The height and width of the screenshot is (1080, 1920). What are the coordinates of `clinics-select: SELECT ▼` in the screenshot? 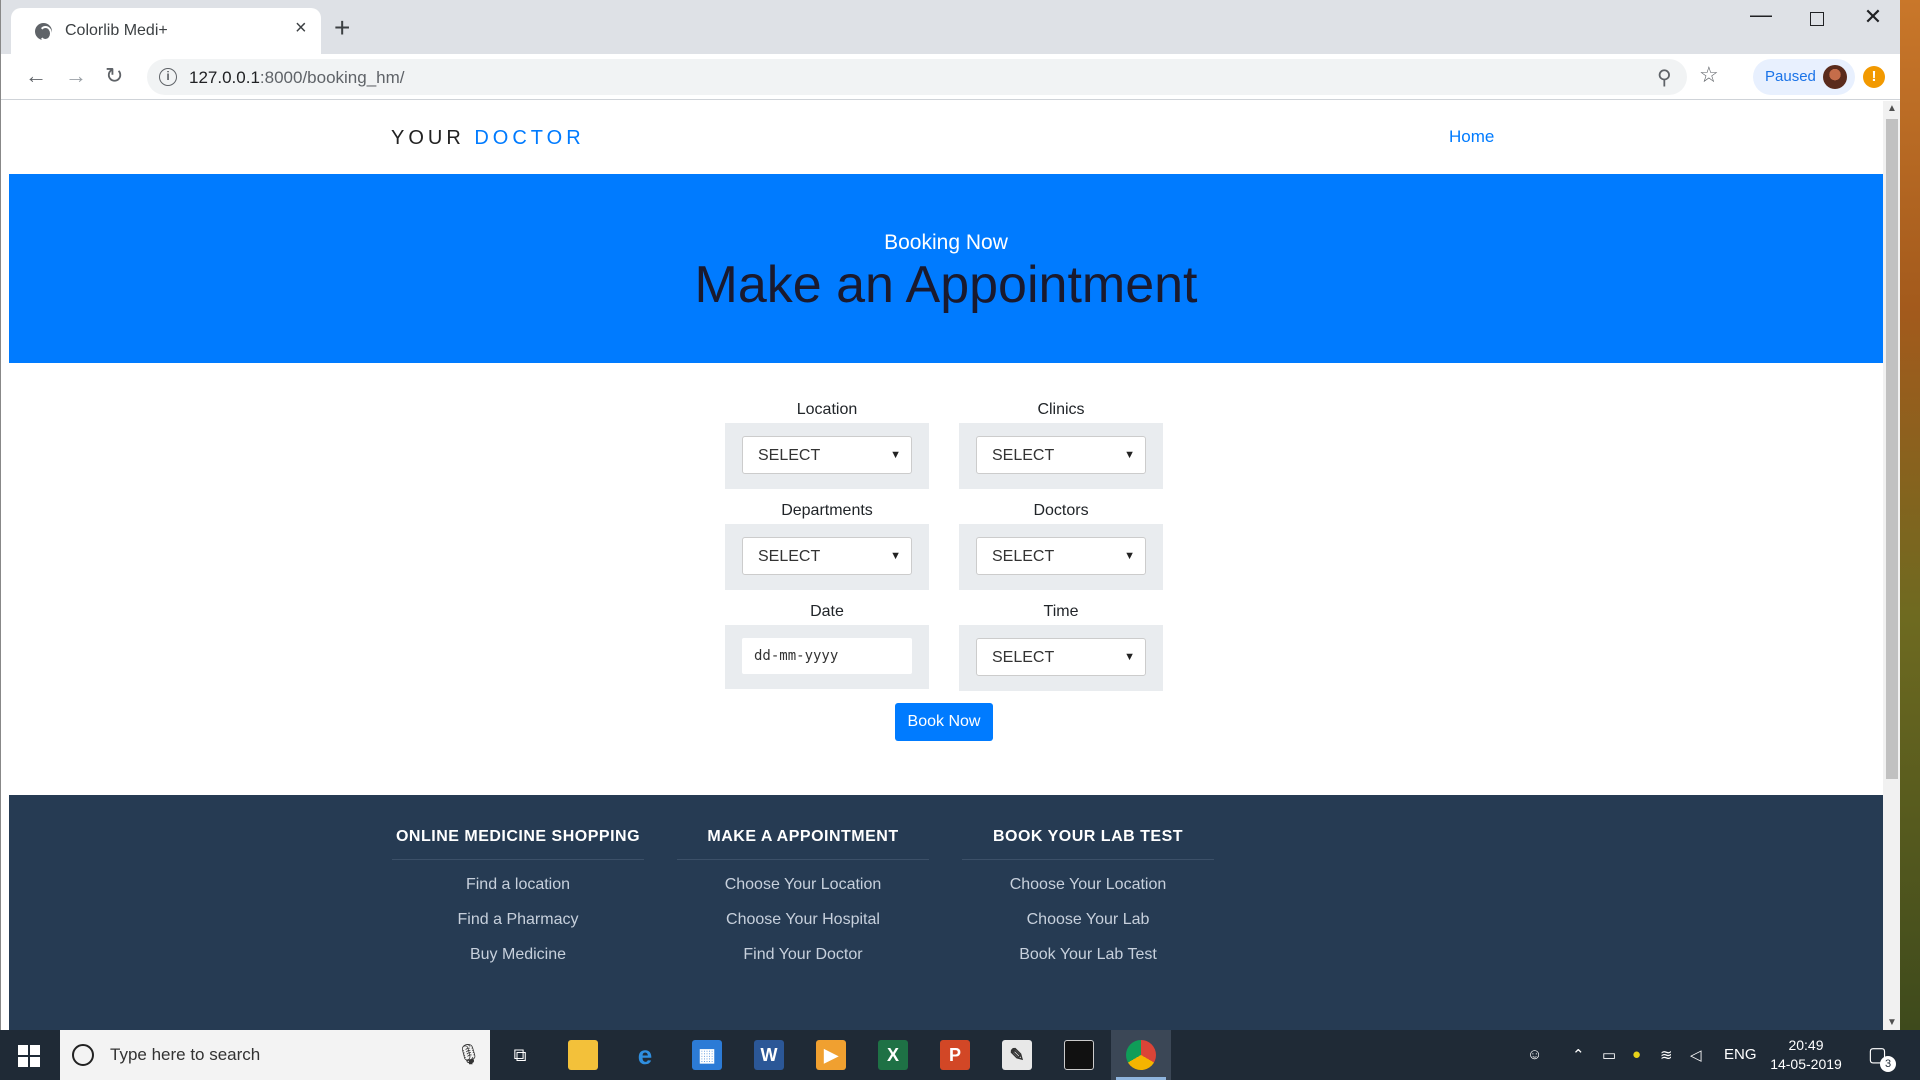 It's located at (1061, 455).